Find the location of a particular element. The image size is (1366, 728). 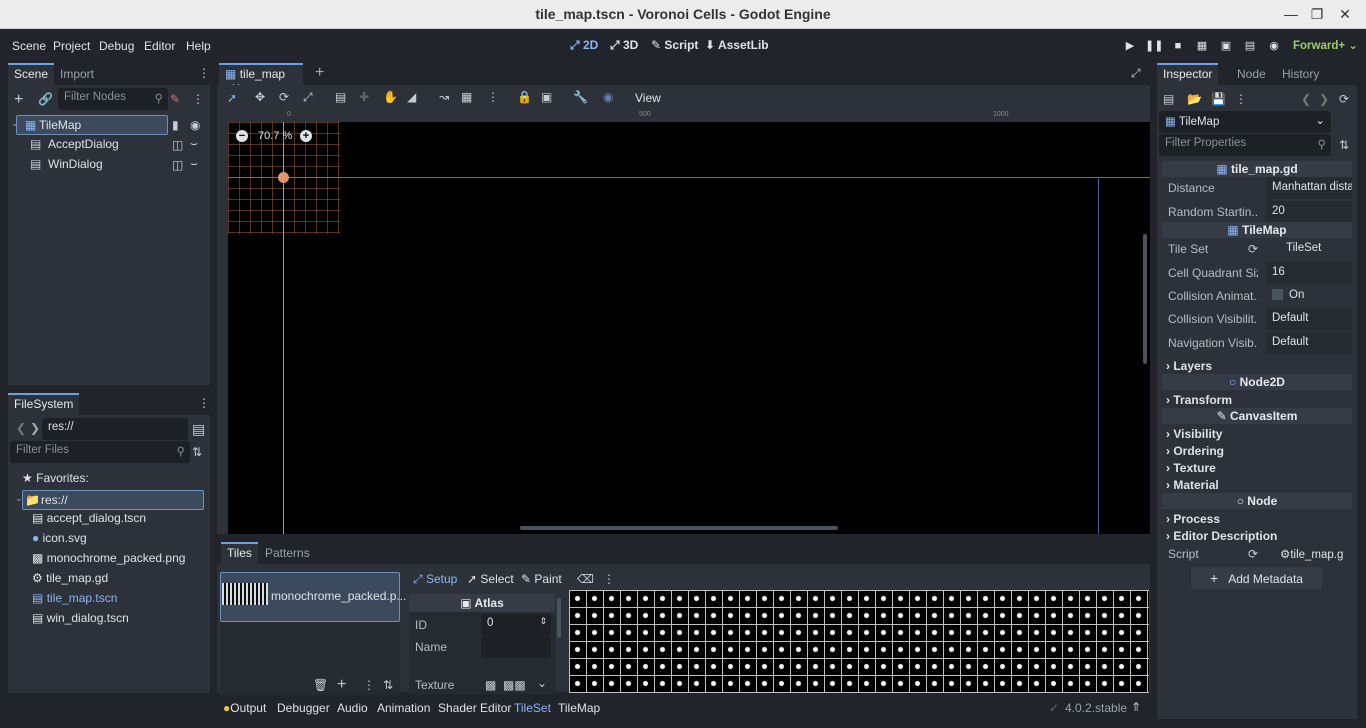

eraser-icon: ⌫ is located at coordinates (585, 579).